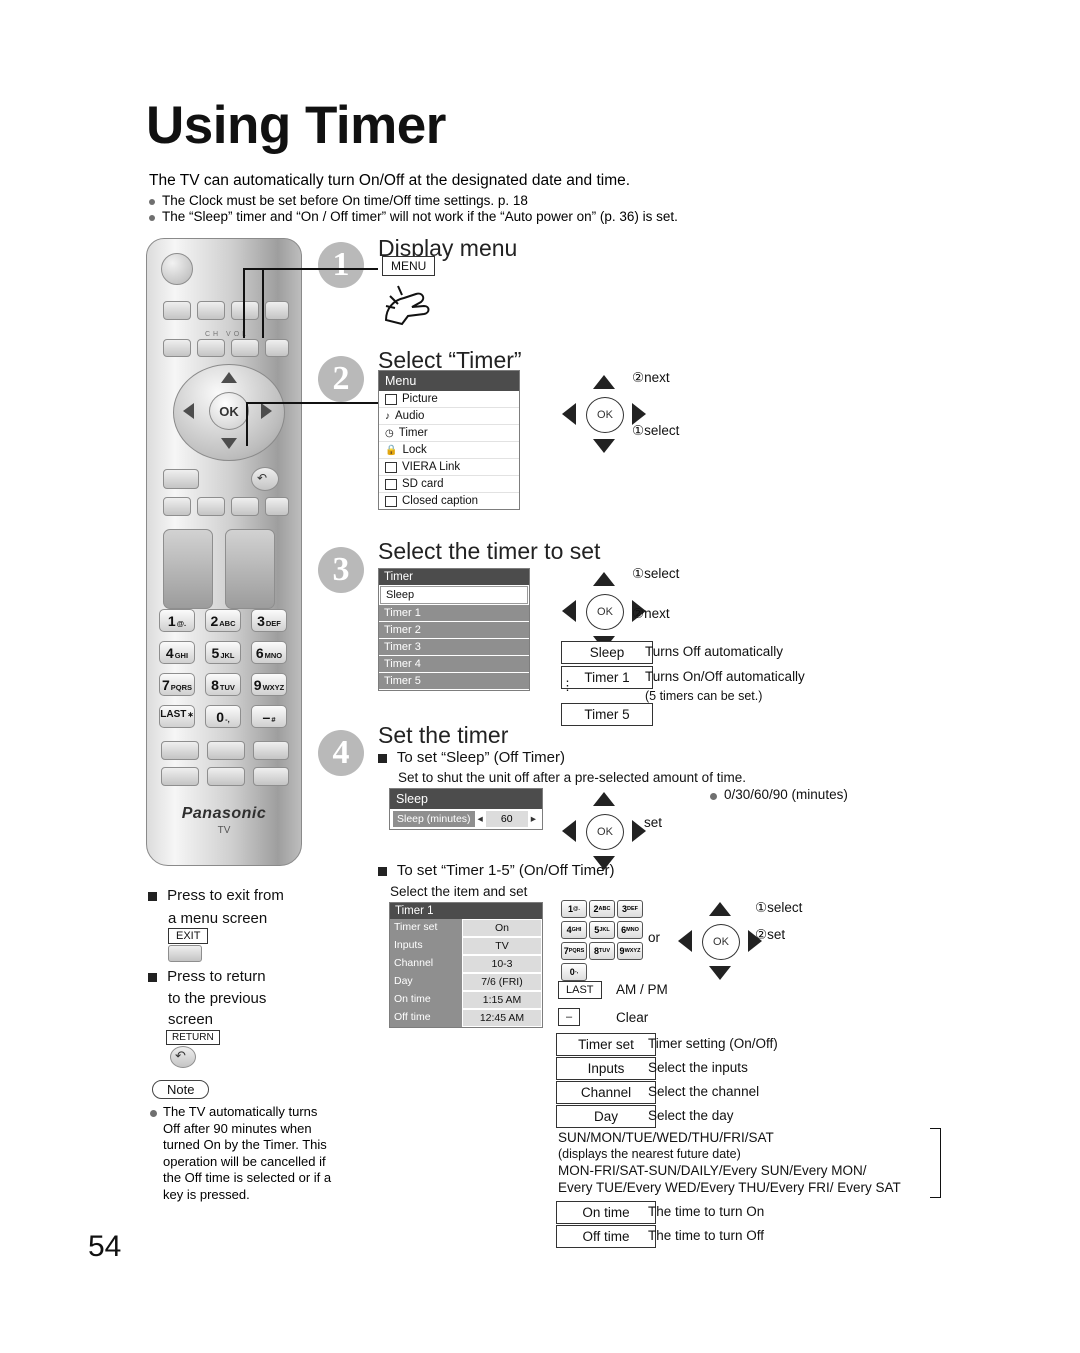 Image resolution: width=1080 pixels, height=1353 pixels. What do you see at coordinates (481, 757) in the screenshot?
I see `sleep-heading-text: To set “Sleep” (Off Timer)` at bounding box center [481, 757].